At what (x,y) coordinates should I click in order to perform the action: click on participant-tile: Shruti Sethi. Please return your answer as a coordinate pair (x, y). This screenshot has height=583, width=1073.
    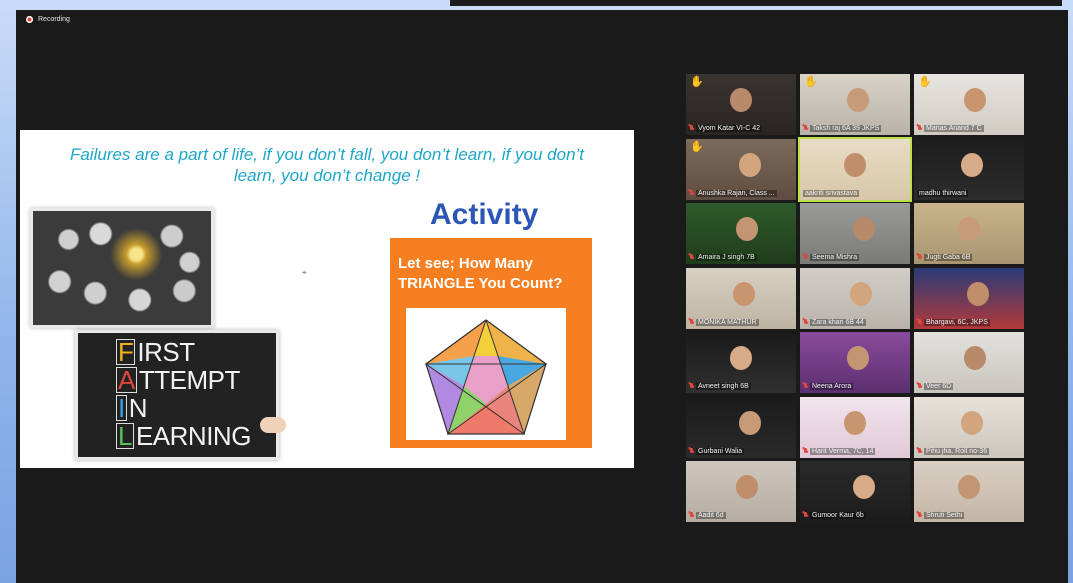
    Looking at the image, I should click on (969, 491).